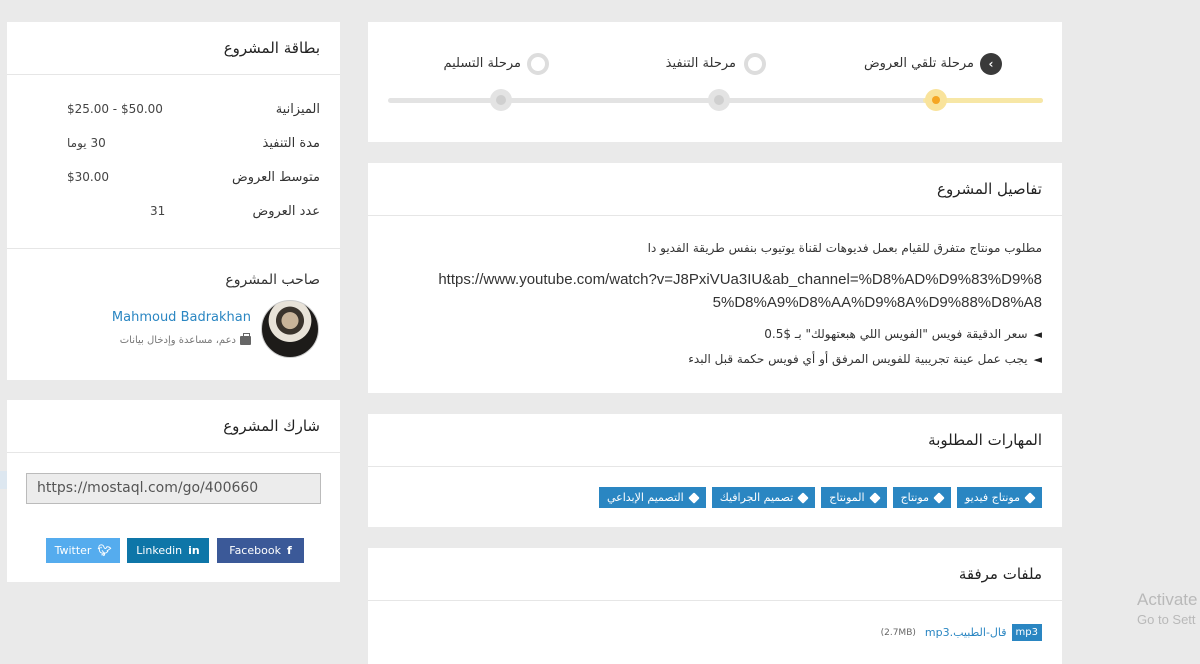  I want to click on share-card-title: شارك المشروع, so click(173, 426).